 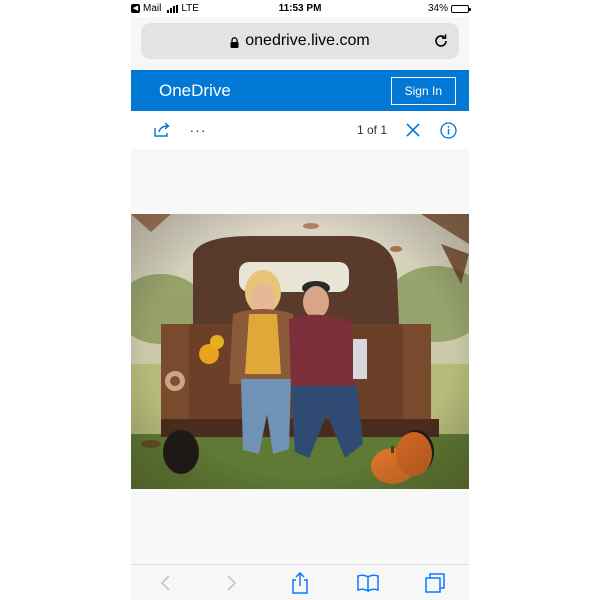 I want to click on url-text: onedrive.live.com, so click(x=307, y=41).